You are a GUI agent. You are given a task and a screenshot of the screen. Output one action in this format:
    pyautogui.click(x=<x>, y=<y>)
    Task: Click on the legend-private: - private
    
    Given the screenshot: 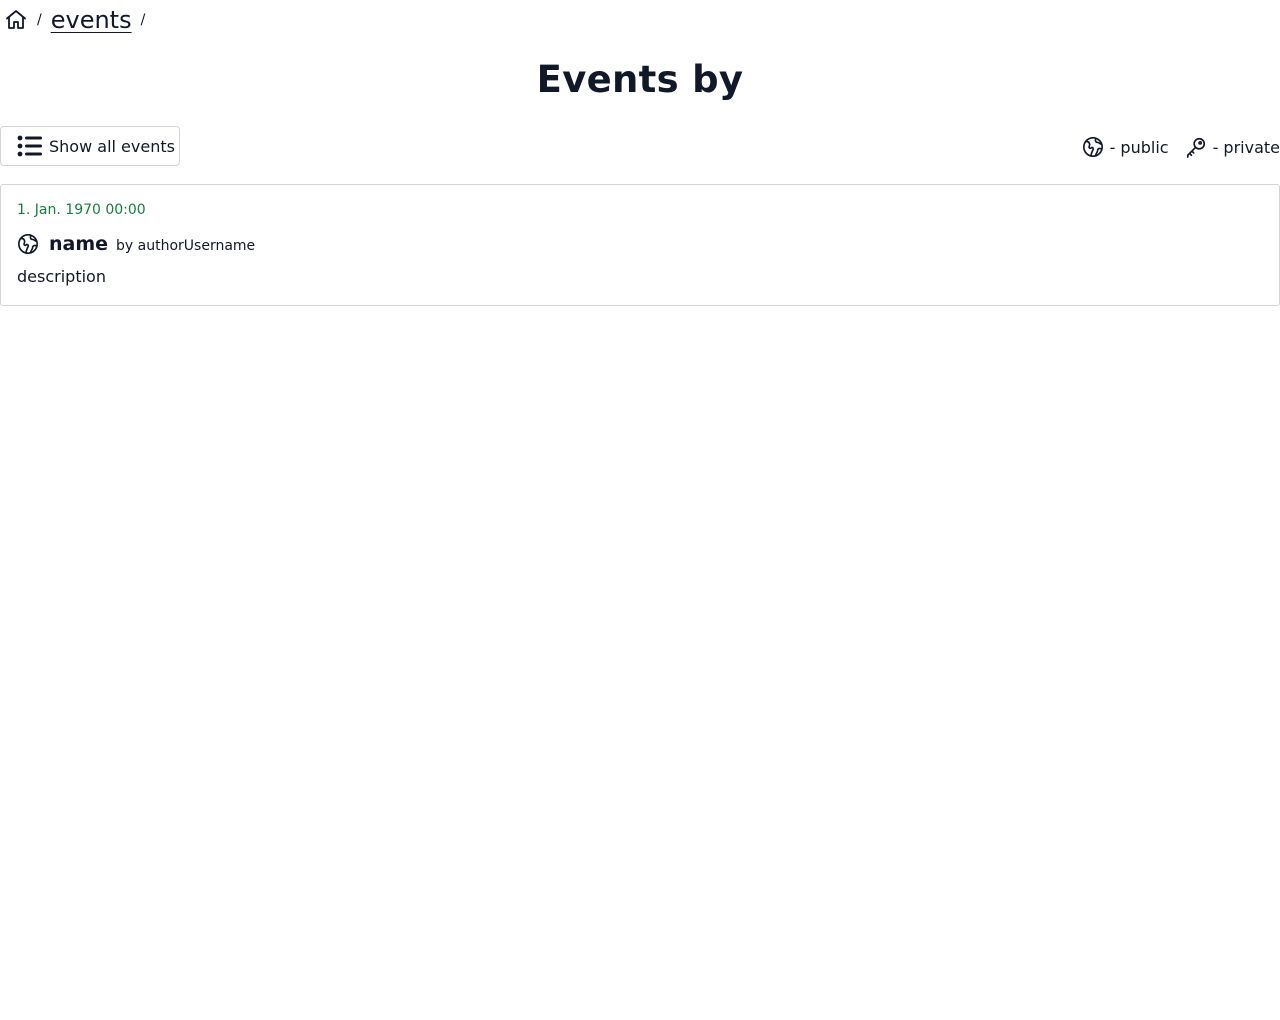 What is the action you would take?
    pyautogui.click(x=1232, y=147)
    